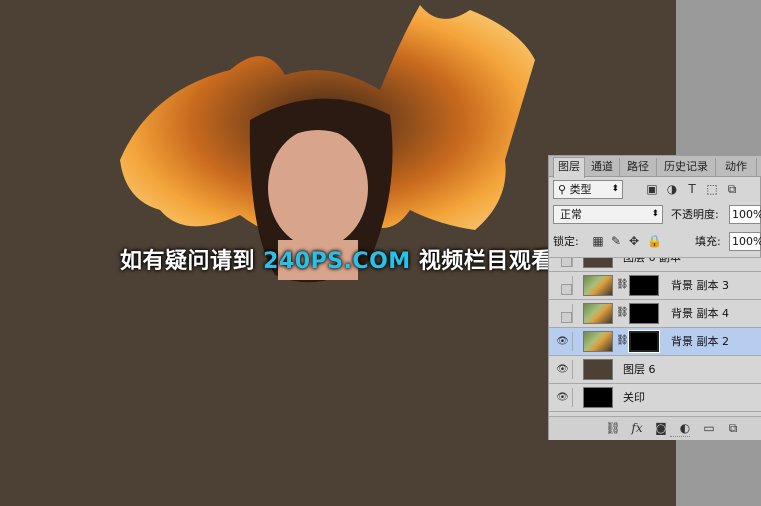 This screenshot has height=506, width=761. I want to click on layer-row: ⛓ 背景 副本 4, so click(655, 314).